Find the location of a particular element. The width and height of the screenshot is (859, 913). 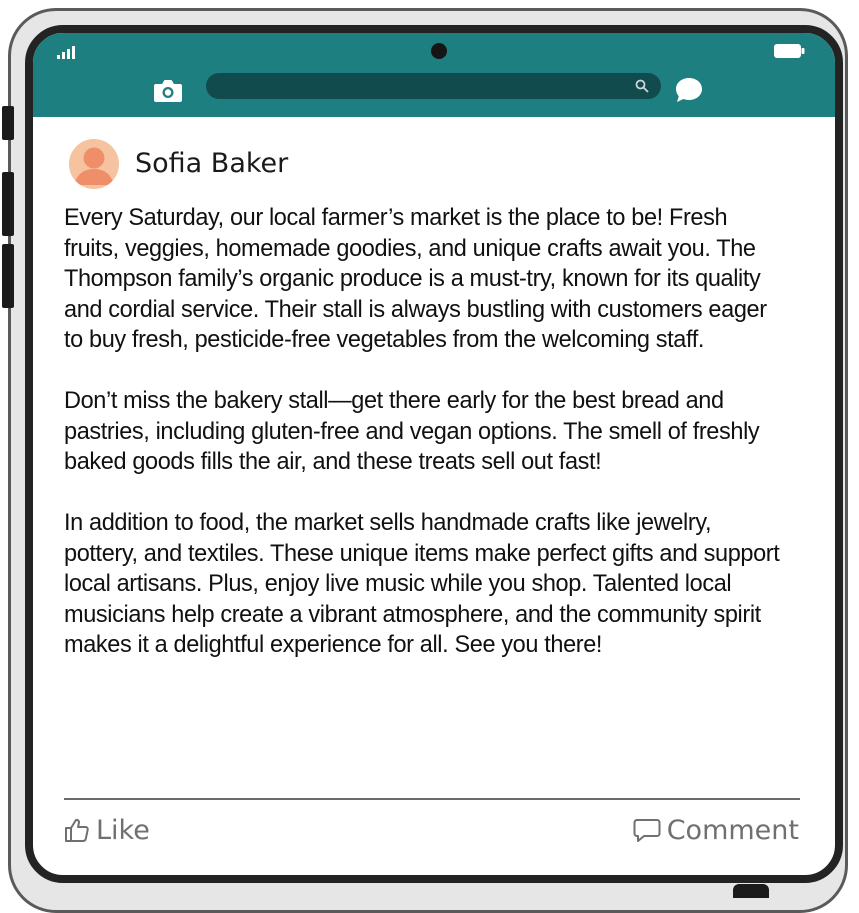

comment-button: Comment is located at coordinates (716, 830).